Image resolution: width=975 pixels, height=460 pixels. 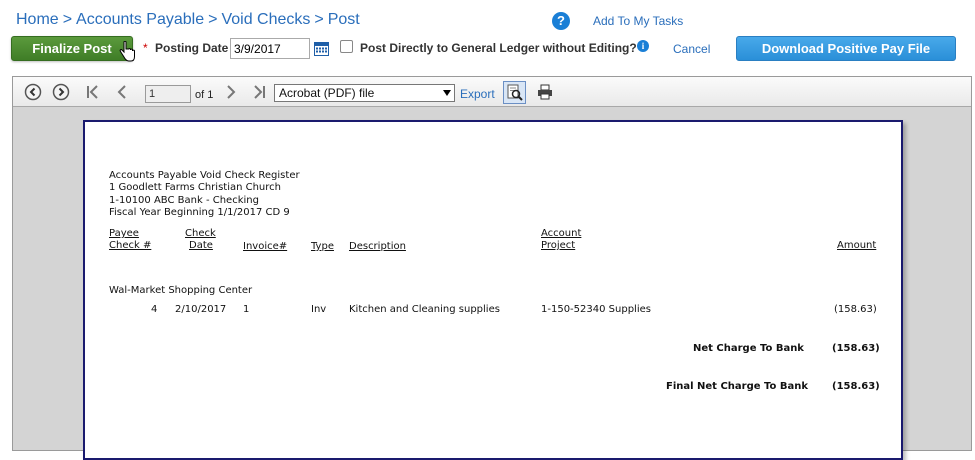 I want to click on row-invoice: 1, so click(x=246, y=309).